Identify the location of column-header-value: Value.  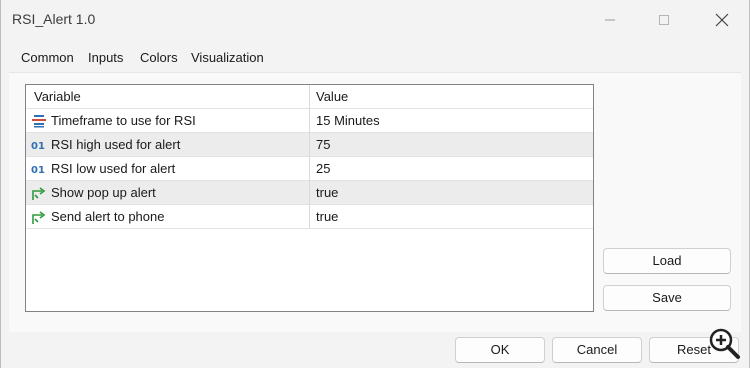
(332, 96).